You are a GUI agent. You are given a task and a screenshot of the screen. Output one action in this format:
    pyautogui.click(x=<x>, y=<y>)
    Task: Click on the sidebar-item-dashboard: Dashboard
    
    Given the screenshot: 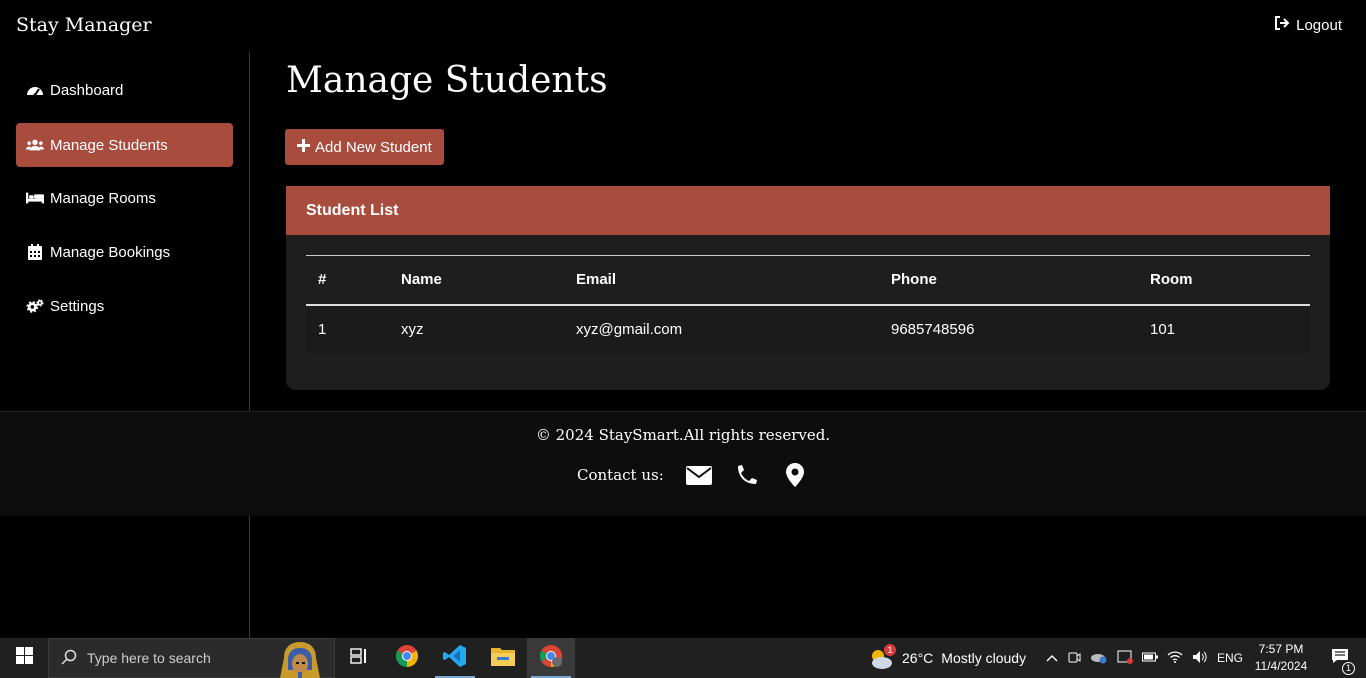 What is the action you would take?
    pyautogui.click(x=124, y=90)
    